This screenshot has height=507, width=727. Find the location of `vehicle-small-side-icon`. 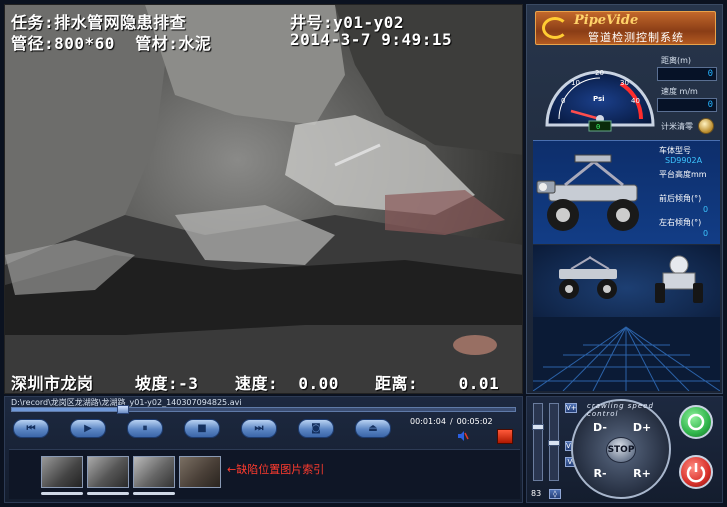

vehicle-small-side-icon is located at coordinates (588, 277).